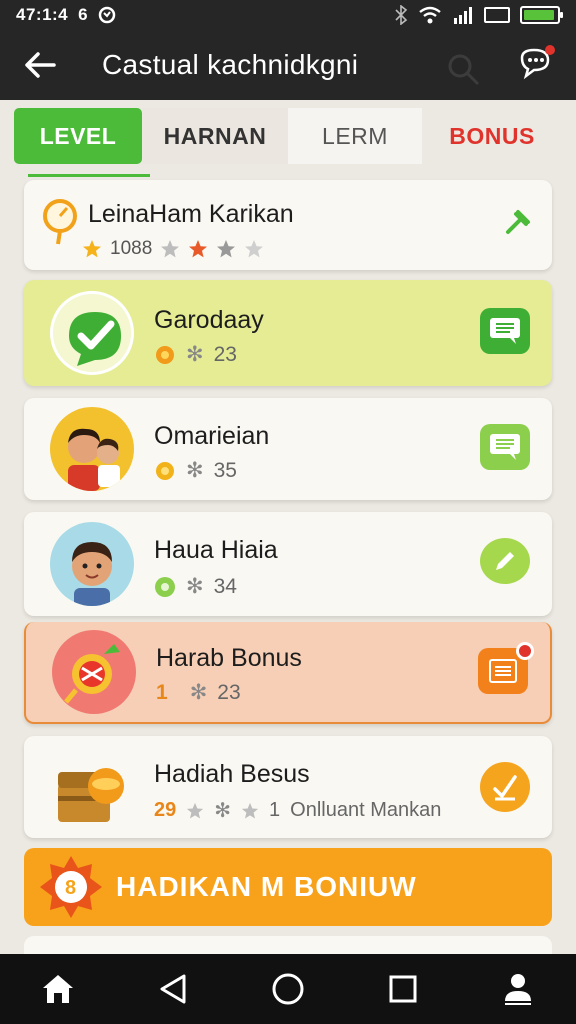  What do you see at coordinates (92, 449) in the screenshot?
I see `avatar-pair-icon` at bounding box center [92, 449].